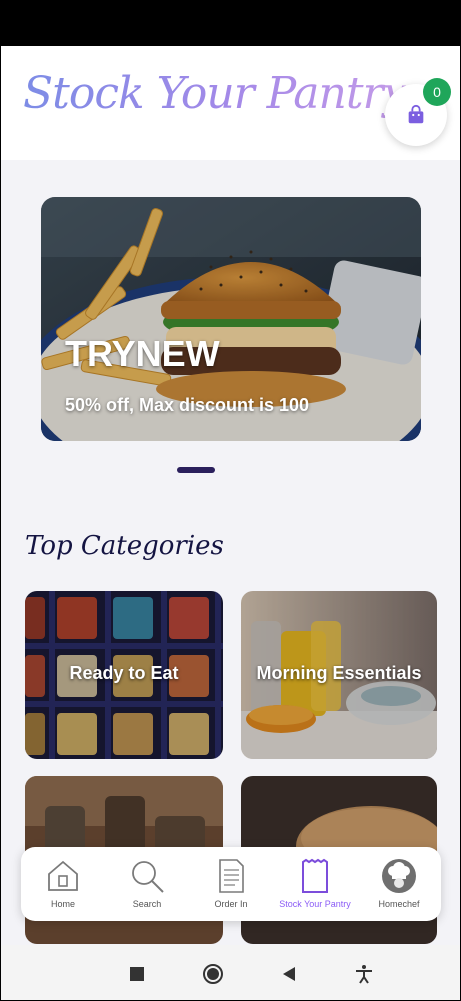 The height and width of the screenshot is (1001, 461). What do you see at coordinates (148, 877) in the screenshot?
I see `search-icon` at bounding box center [148, 877].